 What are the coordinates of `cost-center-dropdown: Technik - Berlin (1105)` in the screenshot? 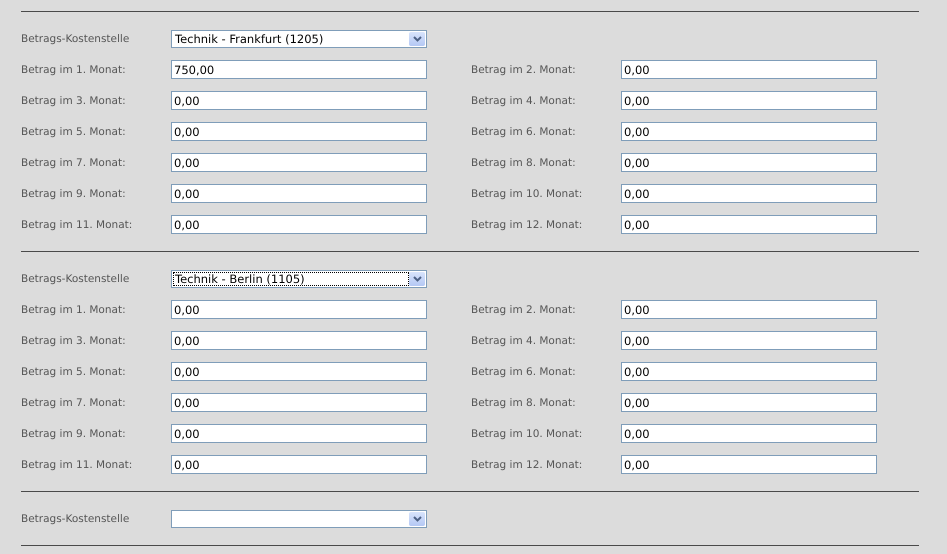 It's located at (299, 279).